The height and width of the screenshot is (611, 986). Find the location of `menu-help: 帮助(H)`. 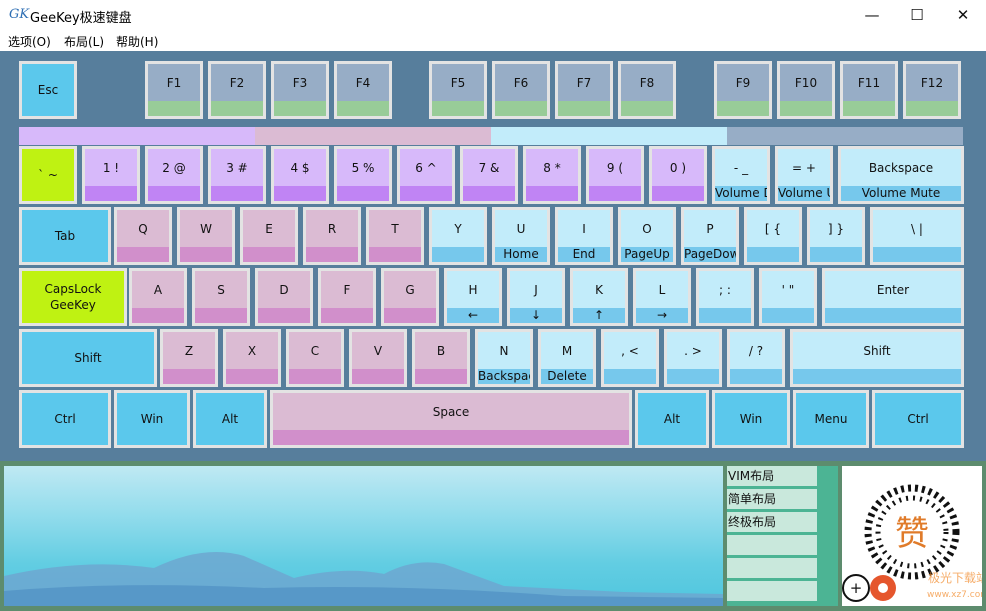

menu-help: 帮助(H) is located at coordinates (137, 41).